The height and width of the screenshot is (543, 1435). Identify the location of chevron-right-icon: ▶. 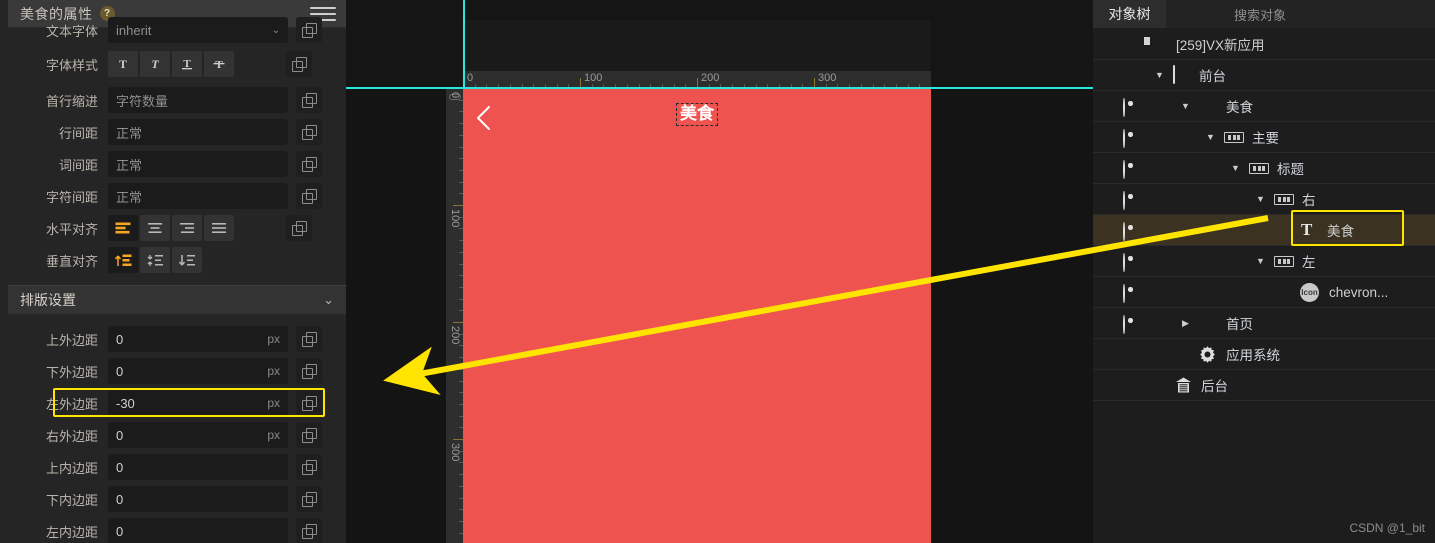
(1185, 323).